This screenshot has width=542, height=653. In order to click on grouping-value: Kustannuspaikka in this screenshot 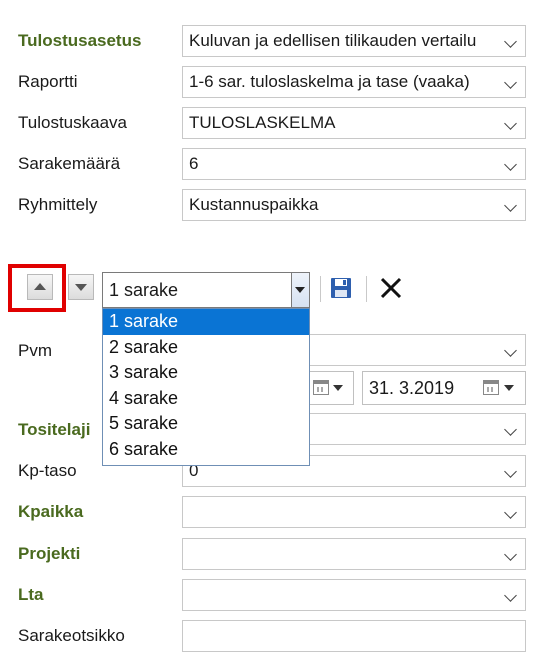, I will do `click(254, 204)`.